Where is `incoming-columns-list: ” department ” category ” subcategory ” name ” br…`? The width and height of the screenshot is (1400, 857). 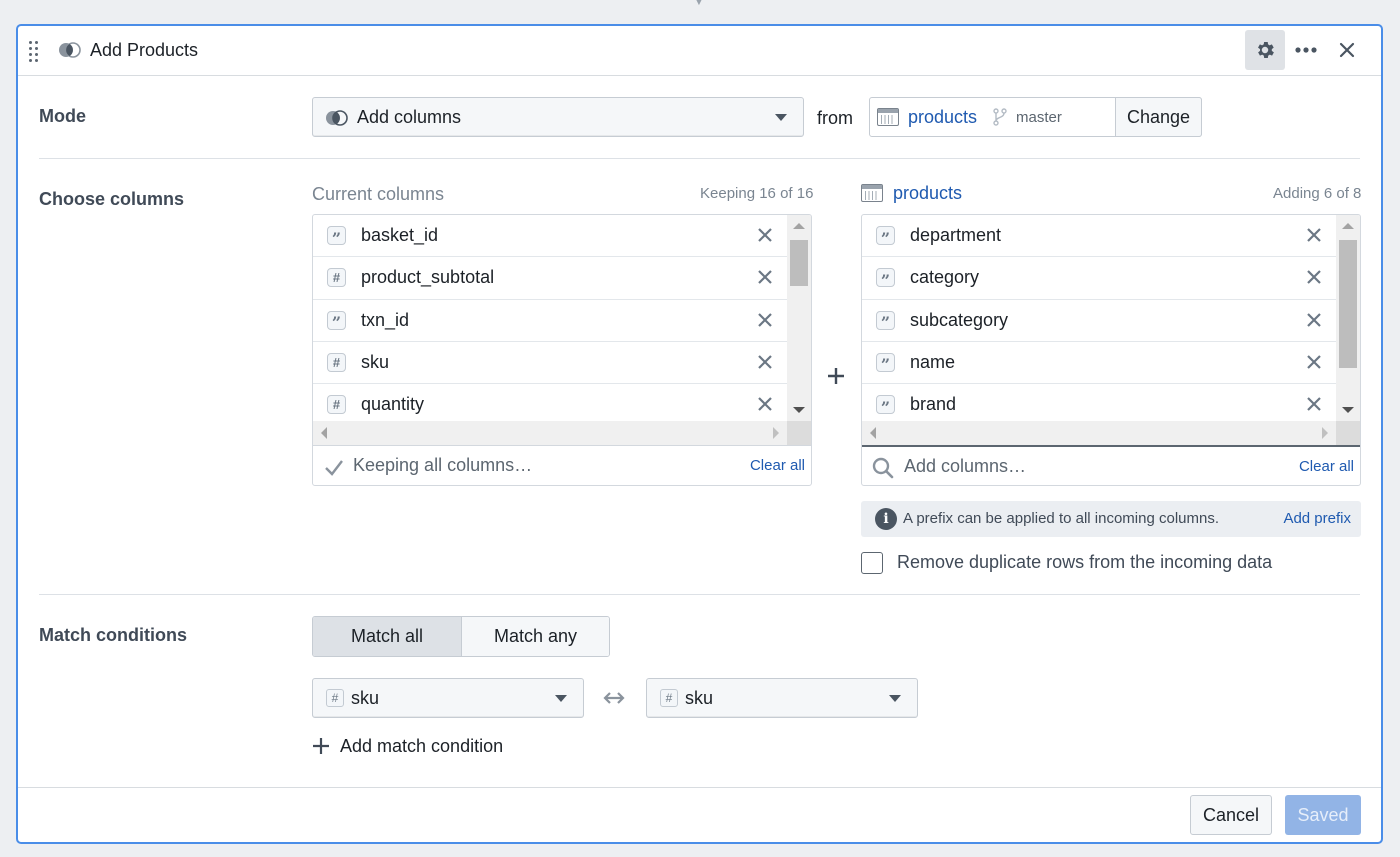
incoming-columns-list: ” department ” category ” subcategory ” name ” br… is located at coordinates (1111, 350).